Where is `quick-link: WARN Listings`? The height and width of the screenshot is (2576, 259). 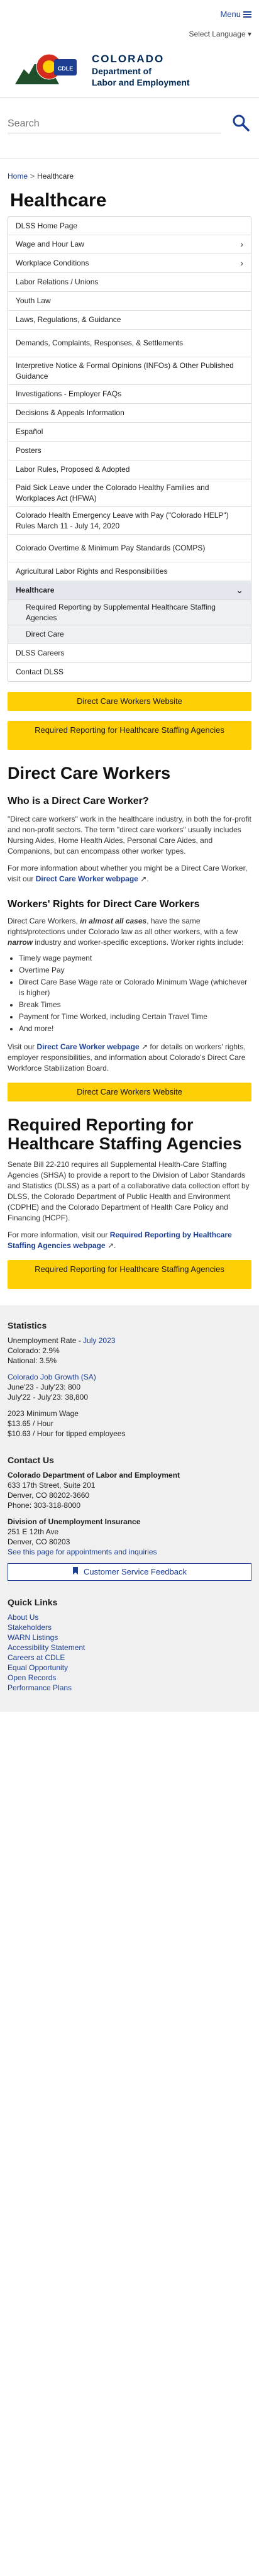
quick-link: WARN Listings is located at coordinates (129, 1637).